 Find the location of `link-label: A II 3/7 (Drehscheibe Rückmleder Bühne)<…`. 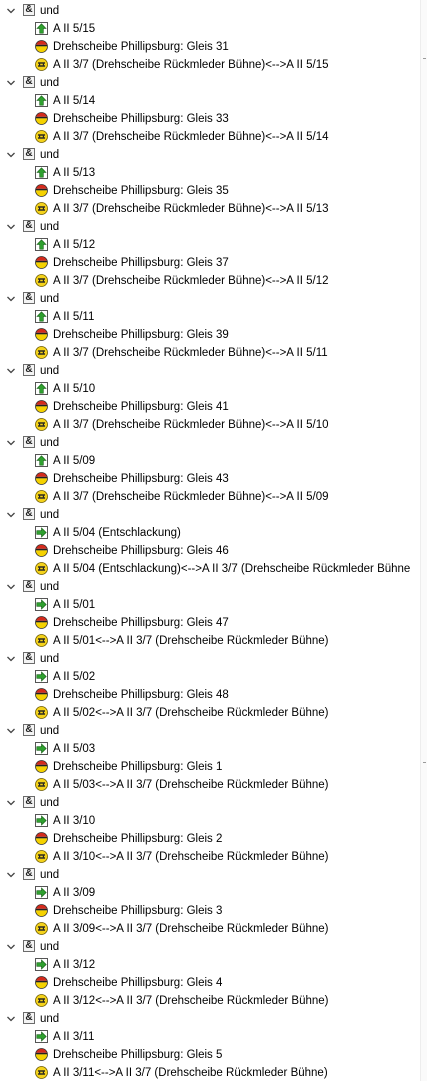

link-label: A II 3/7 (Drehscheibe Rückmleder Bühne)<… is located at coordinates (191, 497).